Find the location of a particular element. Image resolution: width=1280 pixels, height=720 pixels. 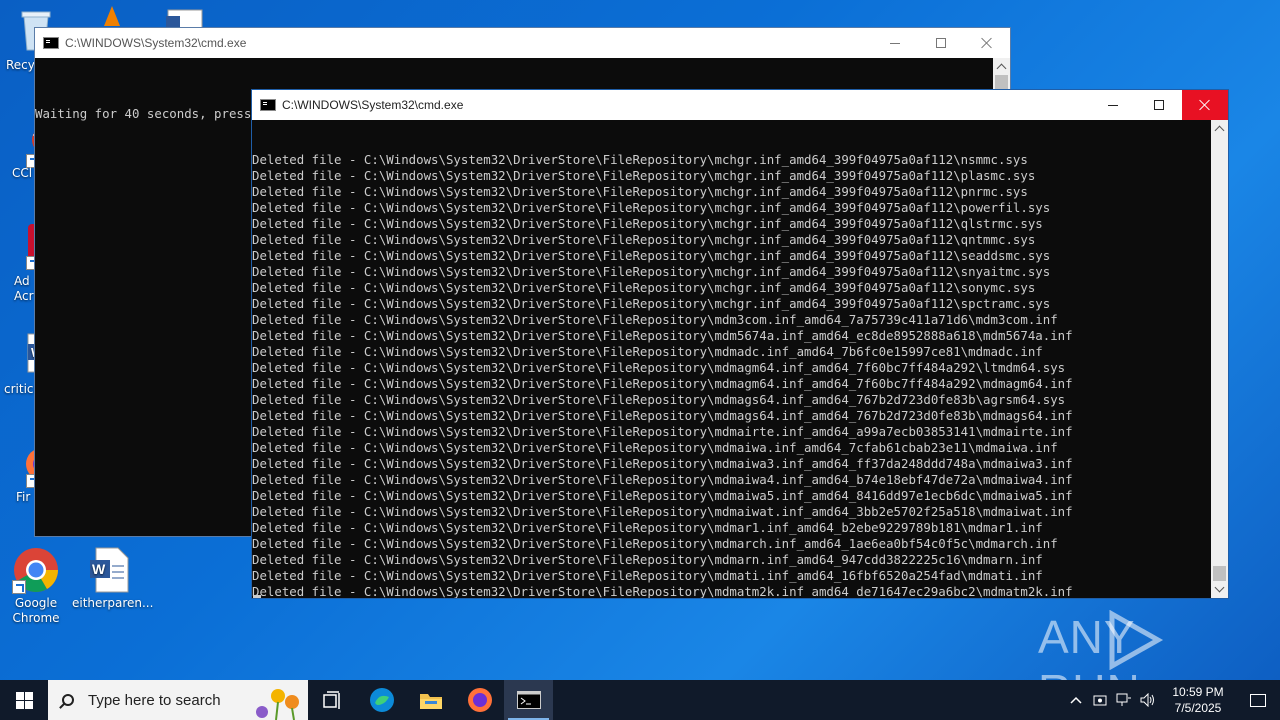

taskbar: Type here to search 10:59 PM 7/5/2025 is located at coordinates (640, 700).